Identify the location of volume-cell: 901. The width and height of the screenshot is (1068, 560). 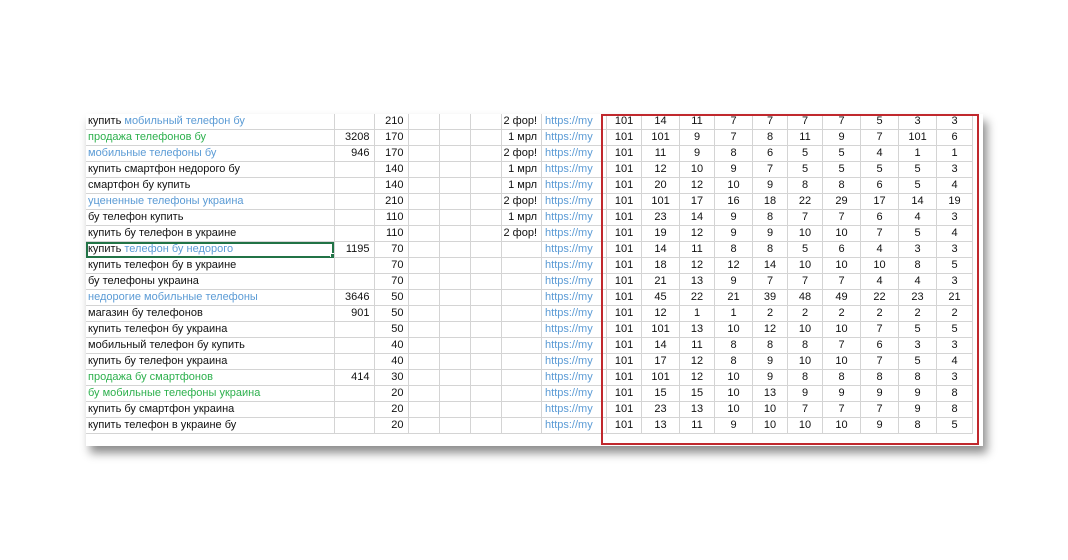
(354, 313).